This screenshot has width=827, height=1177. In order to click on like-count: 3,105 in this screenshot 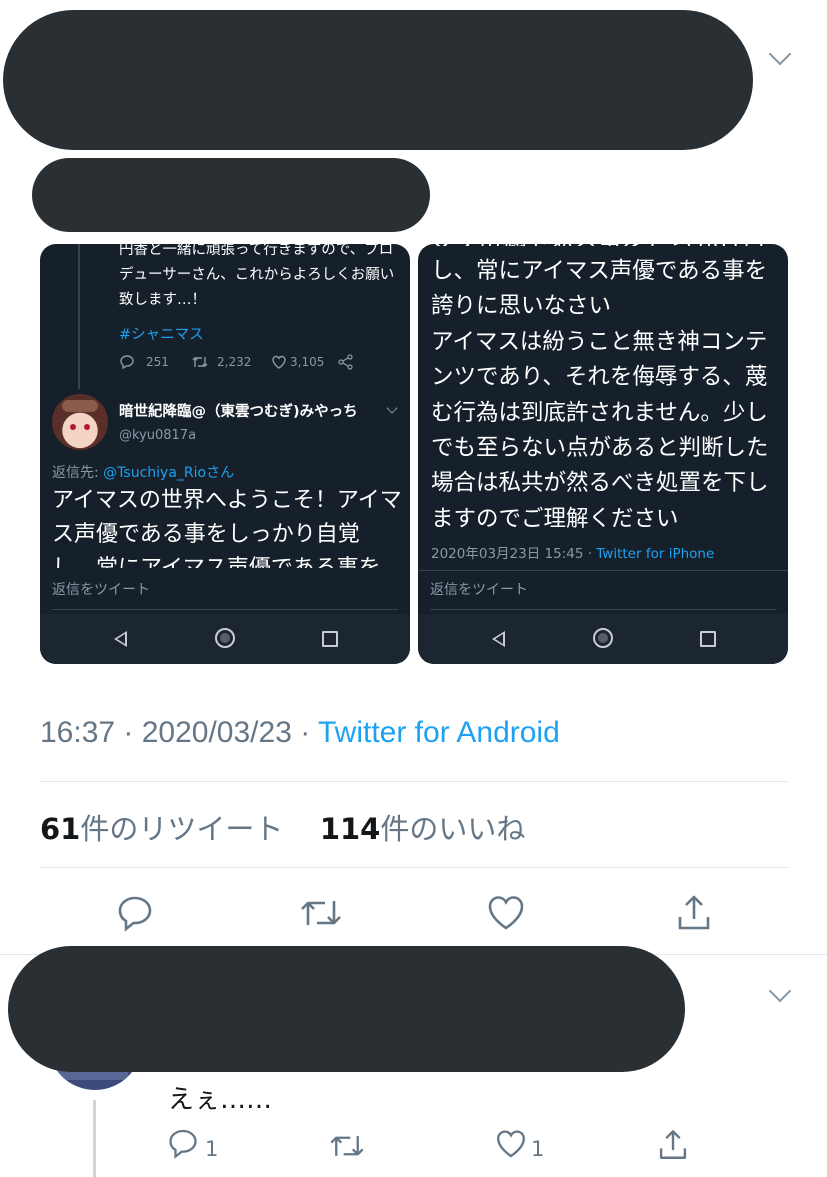, I will do `click(307, 362)`.